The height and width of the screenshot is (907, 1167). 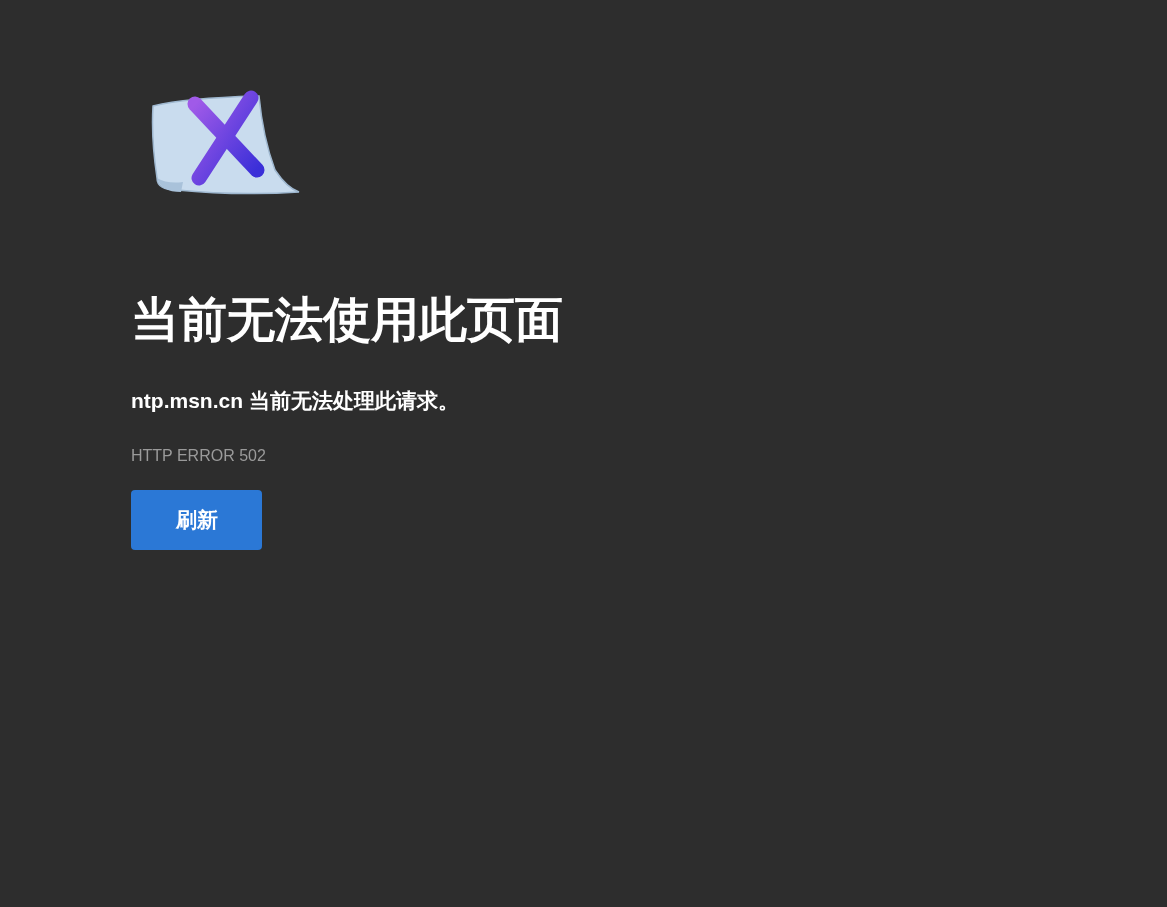 I want to click on error-code: HTTP ERROR 502, so click(x=198, y=456).